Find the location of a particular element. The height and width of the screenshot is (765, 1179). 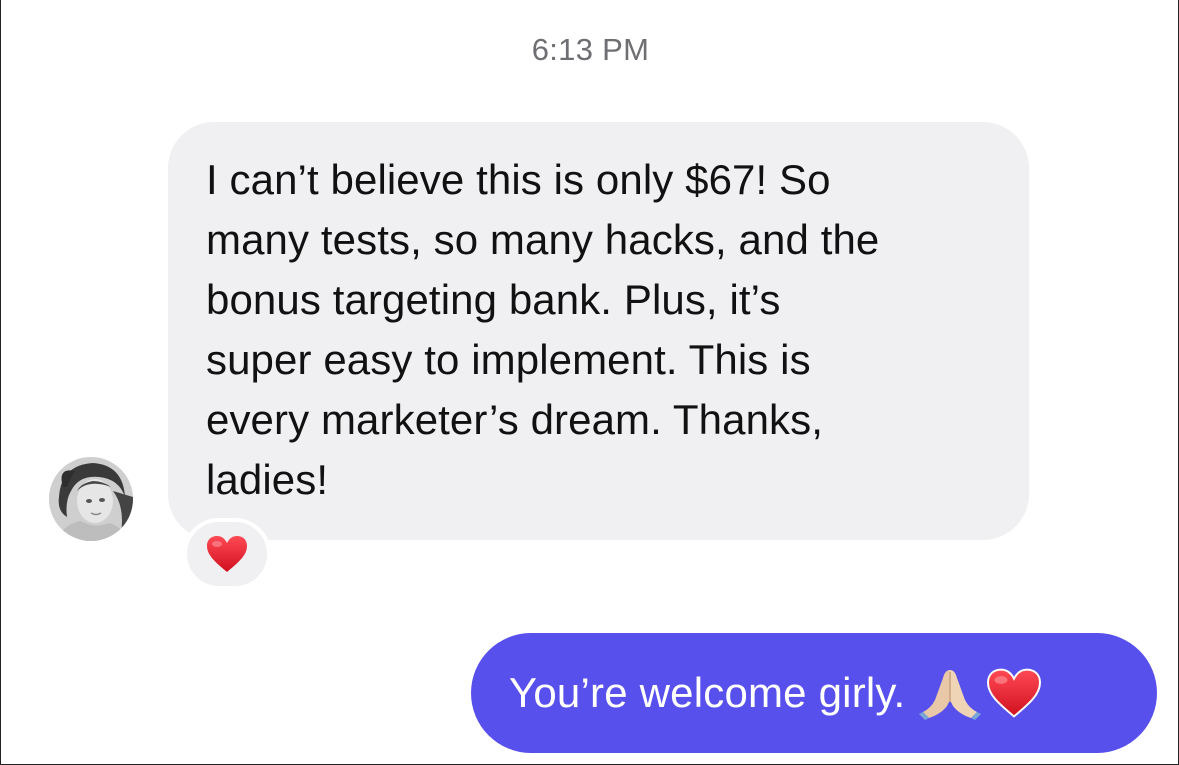

contact-avatar is located at coordinates (91, 499).